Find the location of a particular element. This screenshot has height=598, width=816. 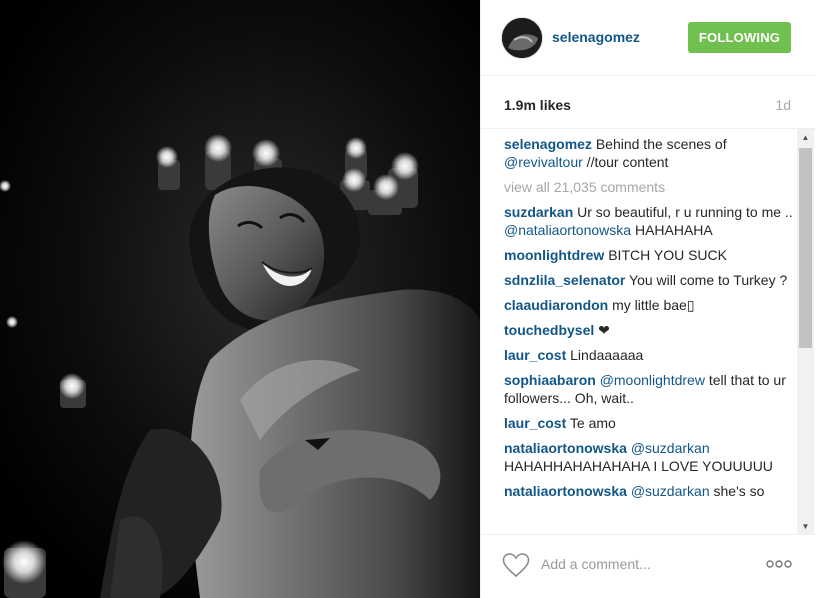

avatar-image is located at coordinates (522, 38).